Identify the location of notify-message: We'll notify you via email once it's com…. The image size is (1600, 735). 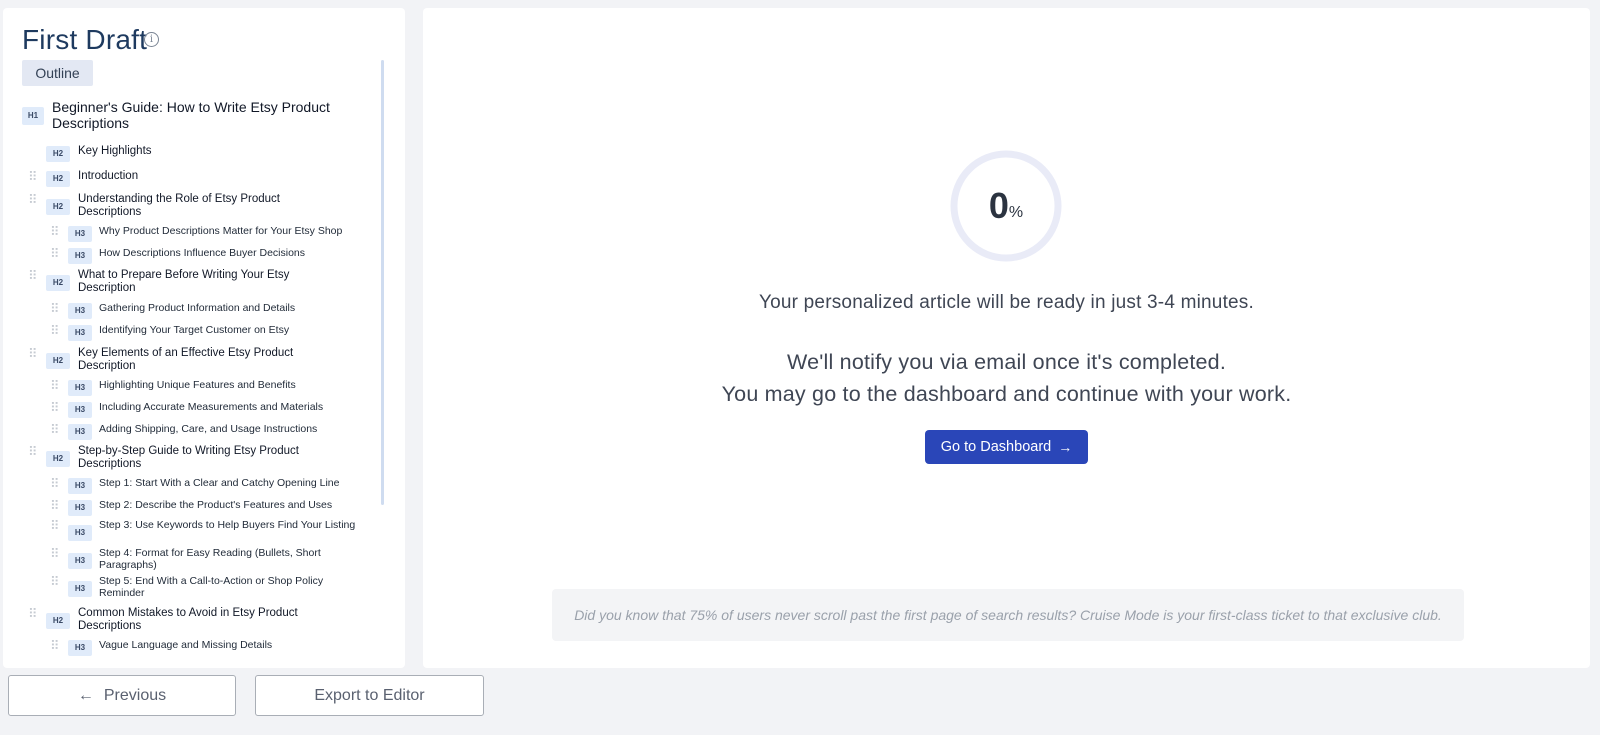
(1006, 362).